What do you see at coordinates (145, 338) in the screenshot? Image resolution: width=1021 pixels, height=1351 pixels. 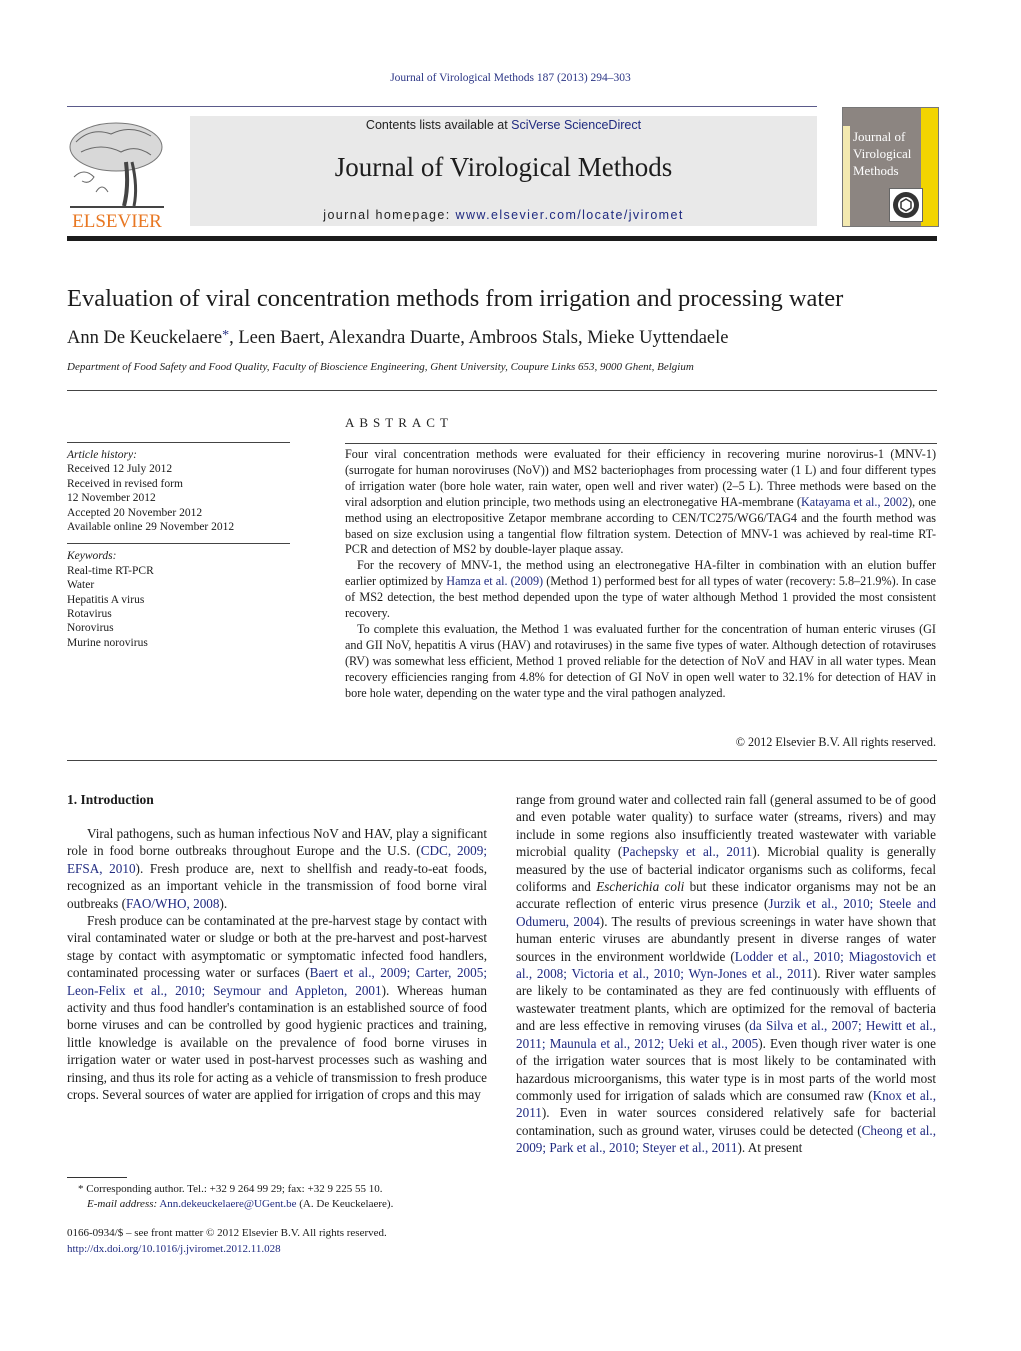 I see `author-name: Ann De Keuckelaere` at bounding box center [145, 338].